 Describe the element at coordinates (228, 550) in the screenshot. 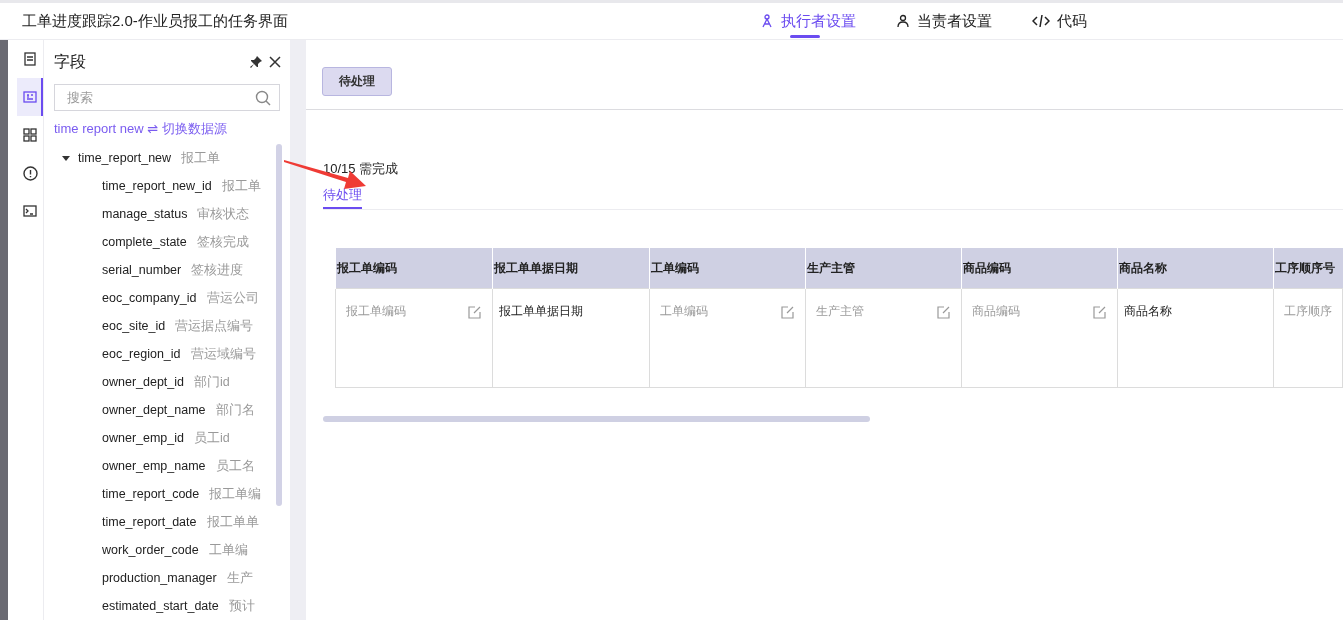

I see `field-label: 工单编` at that location.